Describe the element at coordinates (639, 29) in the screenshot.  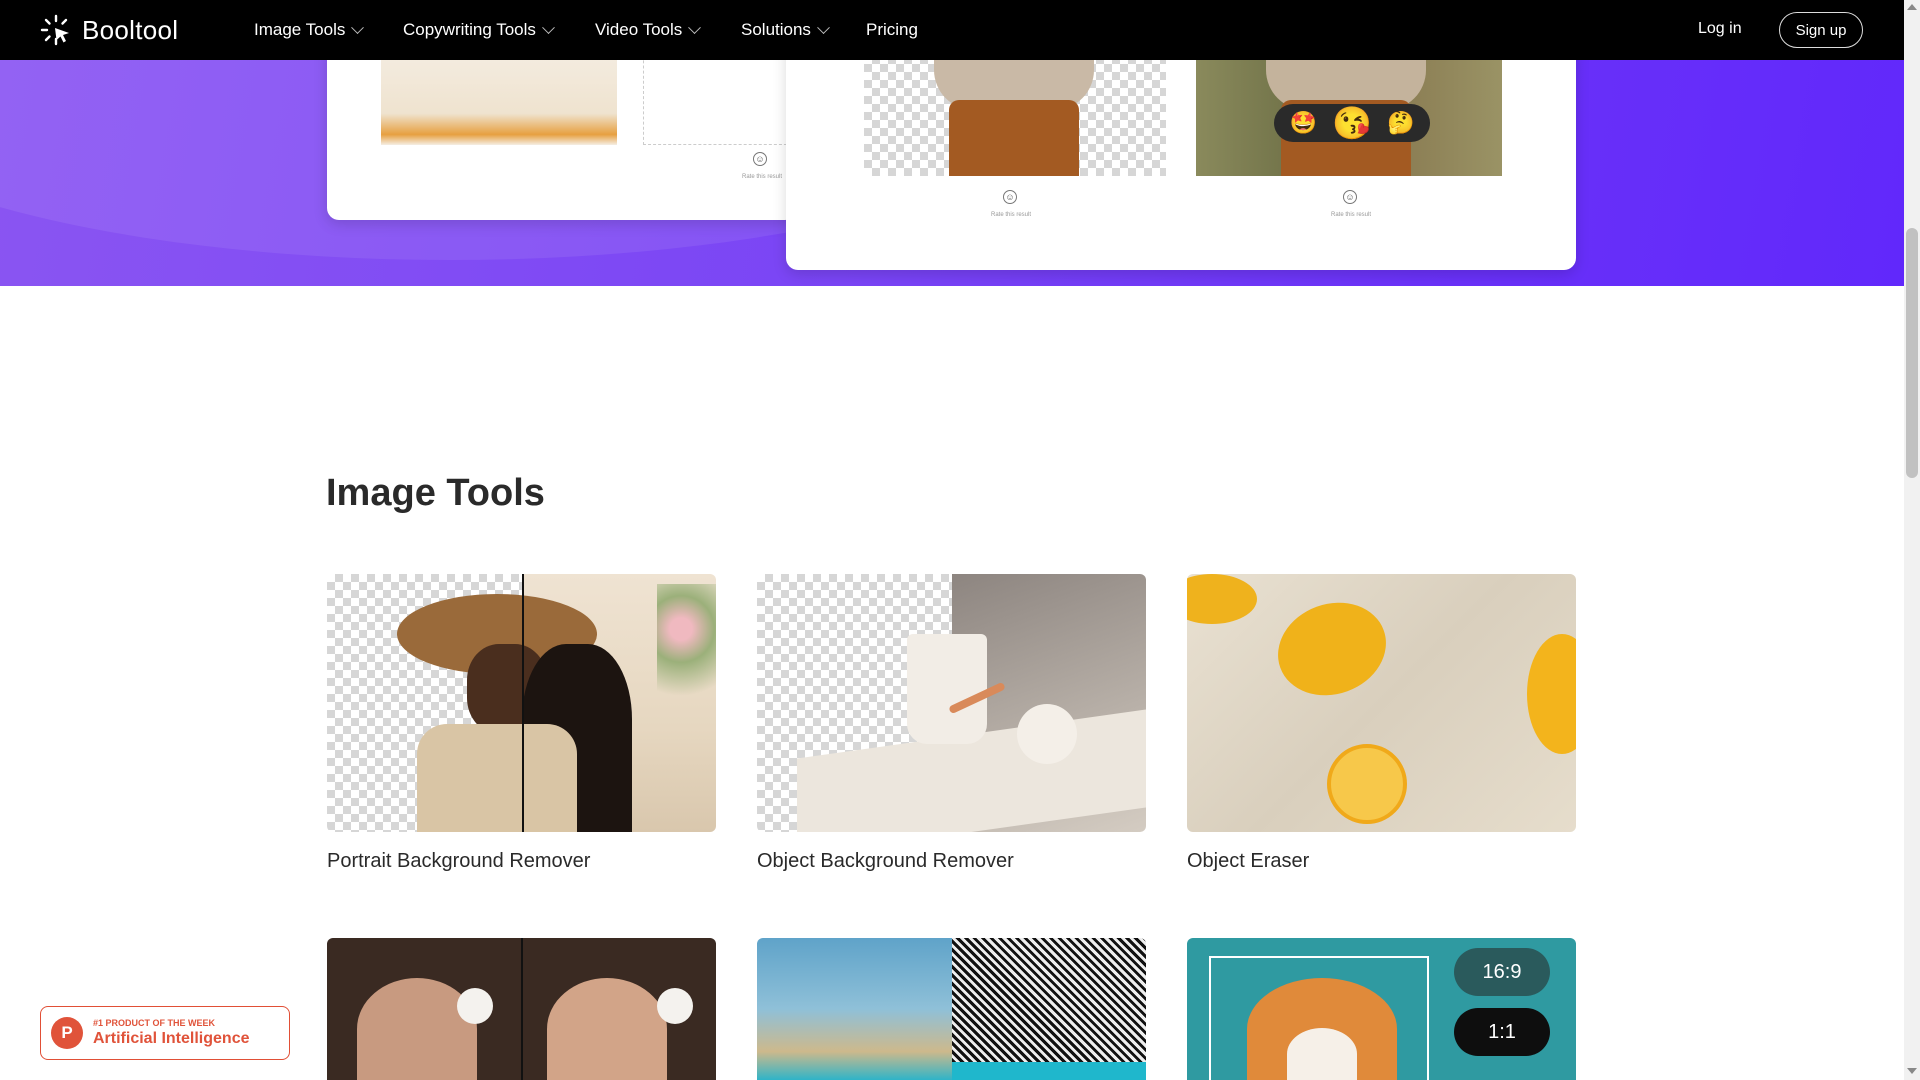
I see `nav-label: Video Tools` at that location.